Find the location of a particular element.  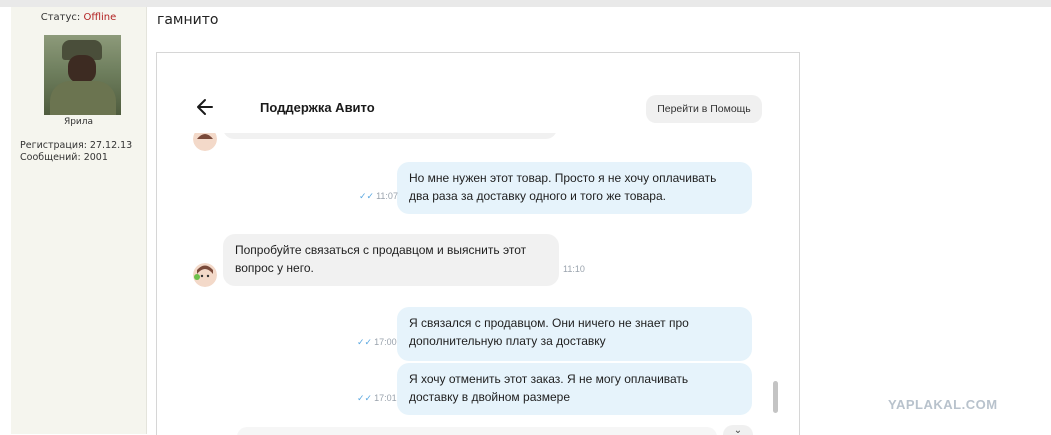

user-meta: Регистрация: 27.12.13 Сообщений: 2001 is located at coordinates (76, 152).